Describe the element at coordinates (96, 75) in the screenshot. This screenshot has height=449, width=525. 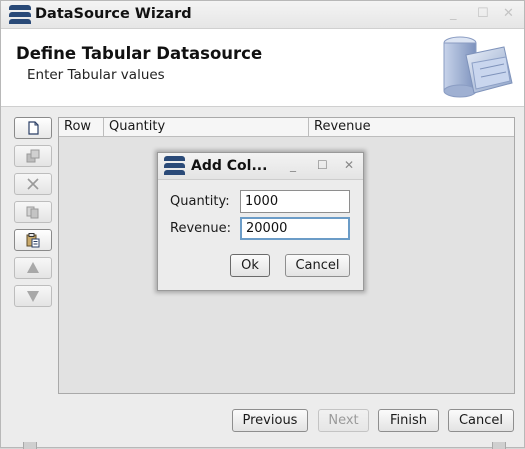
I see `page-subtitle: Enter Tabular values` at that location.